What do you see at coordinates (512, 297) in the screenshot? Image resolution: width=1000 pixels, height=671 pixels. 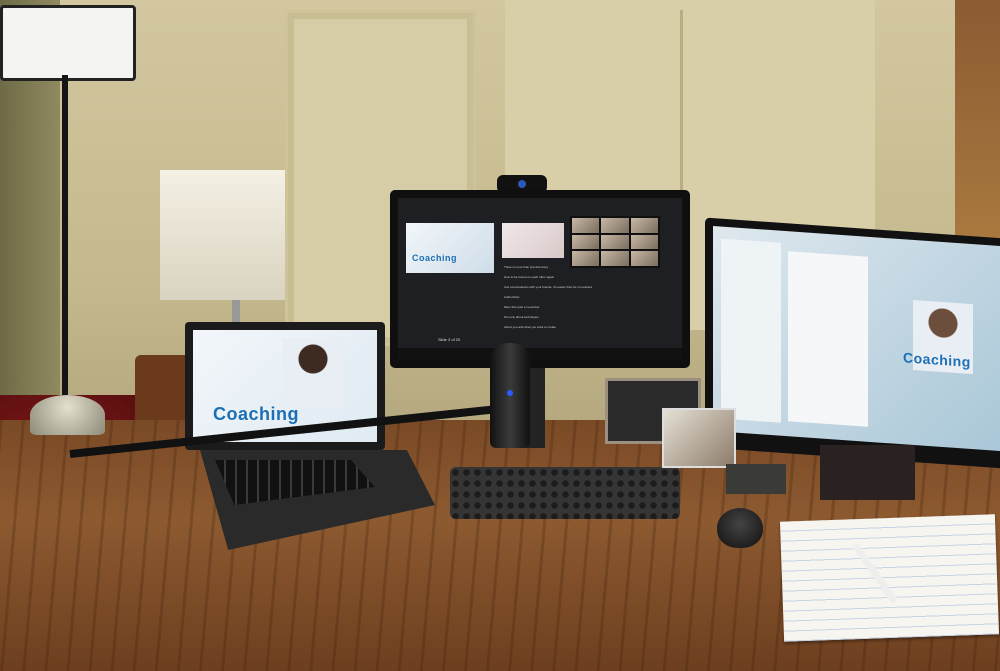 I see `speaker-note: Authenticity` at bounding box center [512, 297].